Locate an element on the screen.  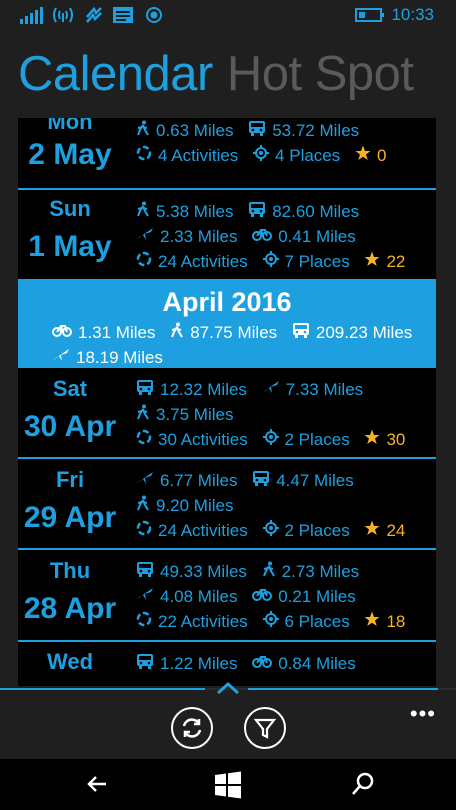
filter-button is located at coordinates (265, 728).